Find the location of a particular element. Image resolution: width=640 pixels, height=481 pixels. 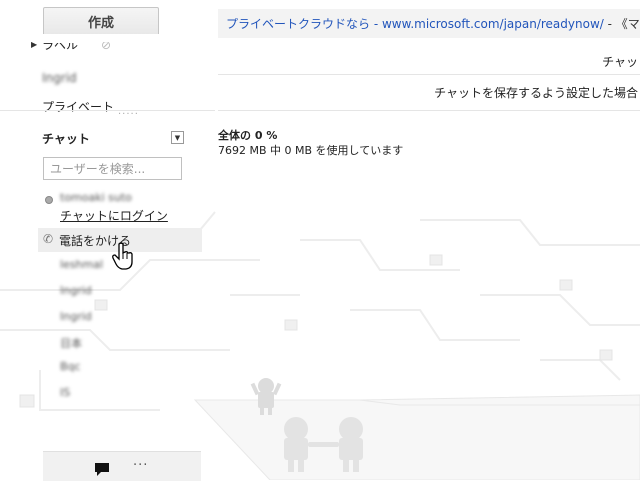

contact-item: leshmal is located at coordinates (81, 264).